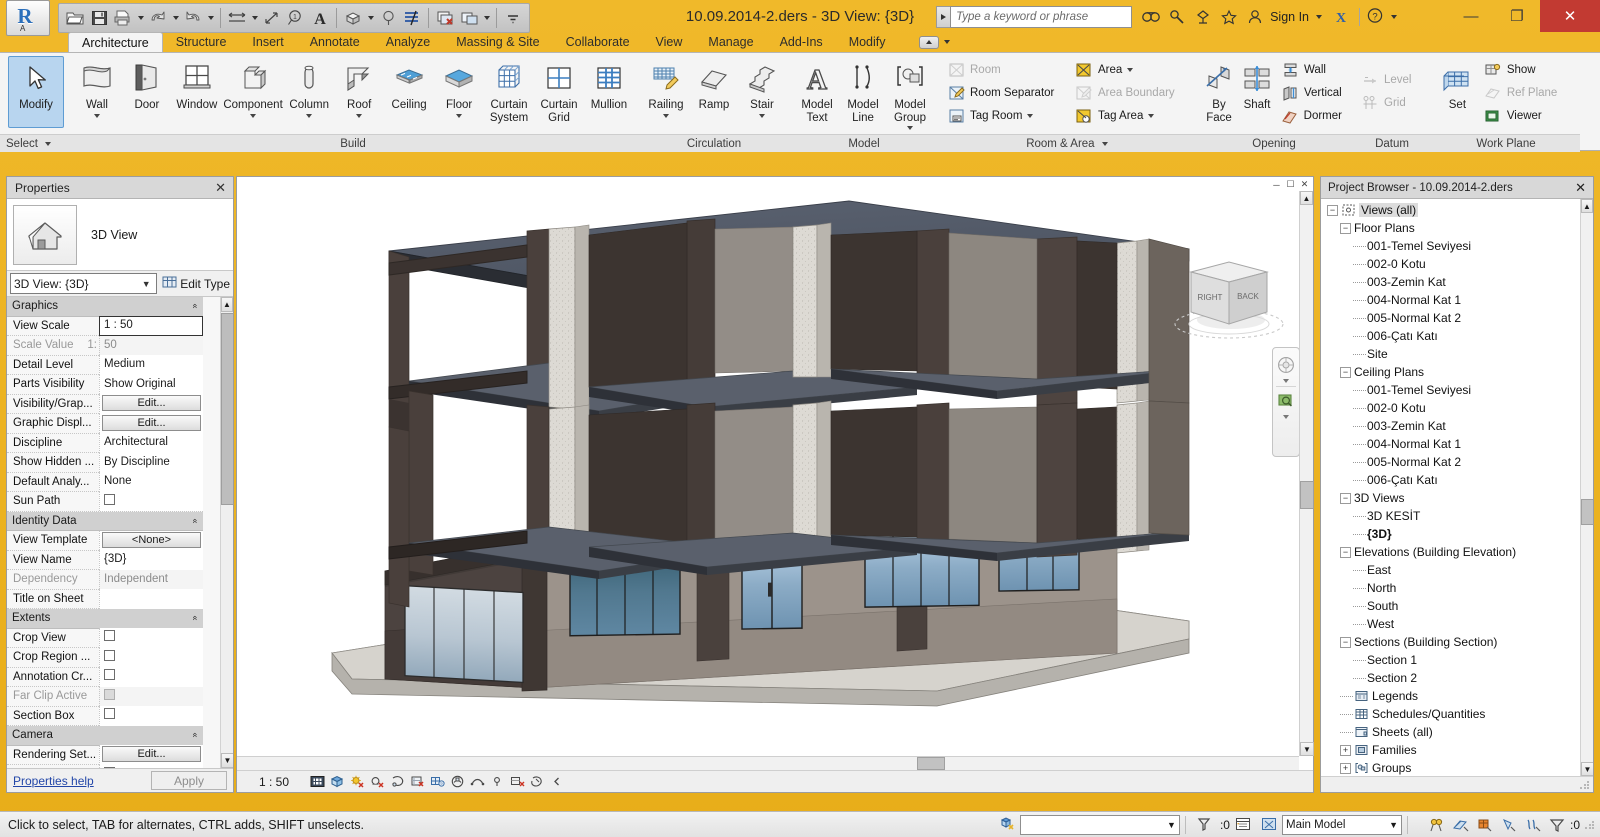  Describe the element at coordinates (1450, 606) in the screenshot. I see `tree-item: South` at that location.